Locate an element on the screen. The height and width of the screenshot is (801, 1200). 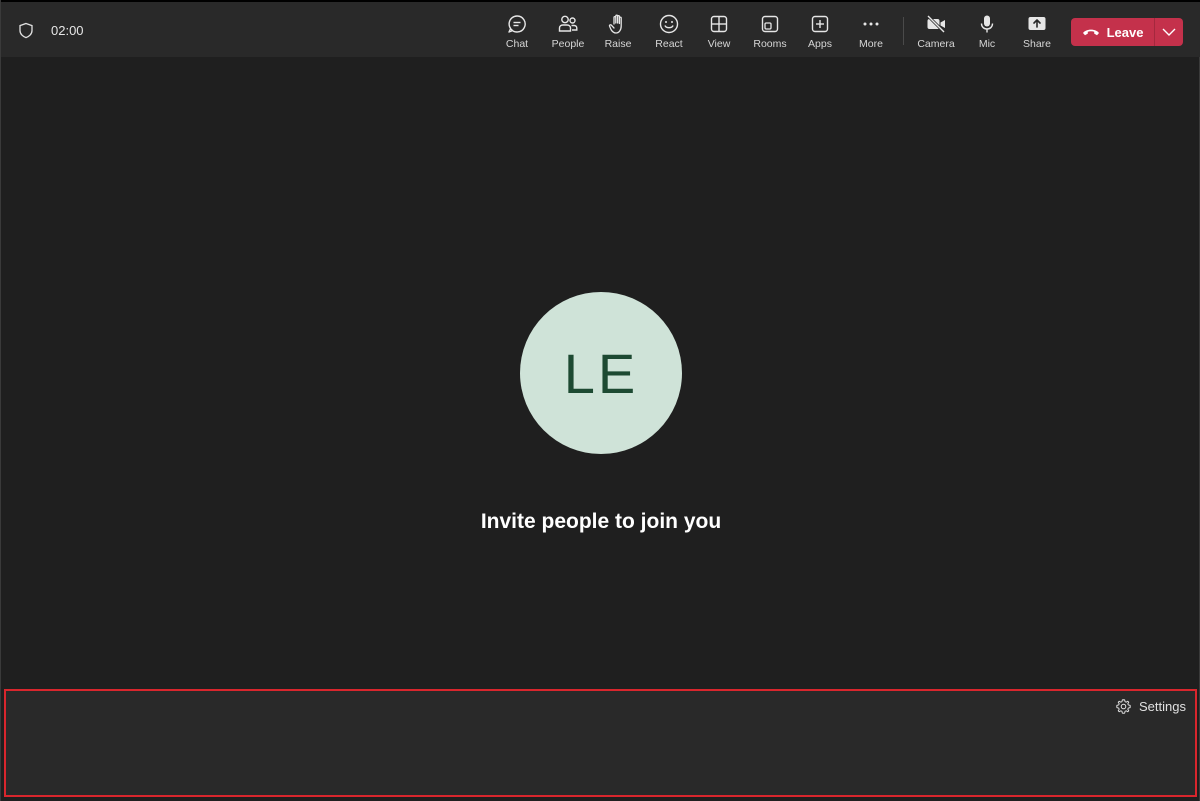
chevron-down-icon is located at coordinates (1169, 32).